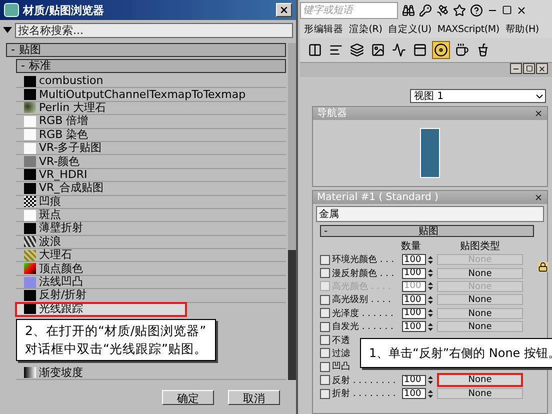  I want to click on map-slot-label: 折射 . . . . . . . ., so click(364, 394).